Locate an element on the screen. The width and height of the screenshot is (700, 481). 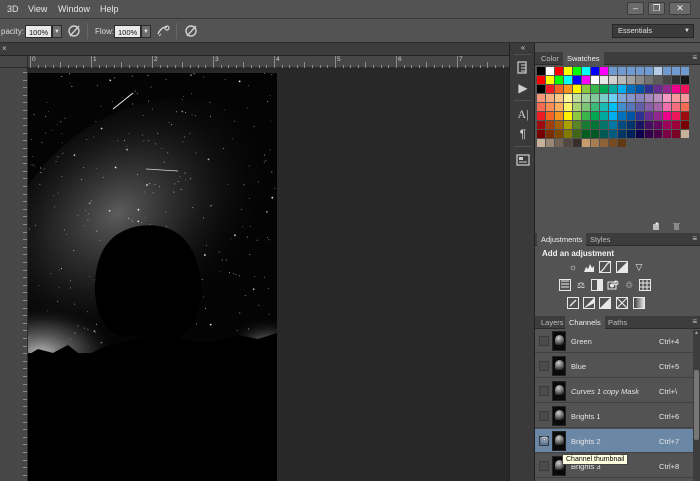
exposure-icon is located at coordinates (622, 267).